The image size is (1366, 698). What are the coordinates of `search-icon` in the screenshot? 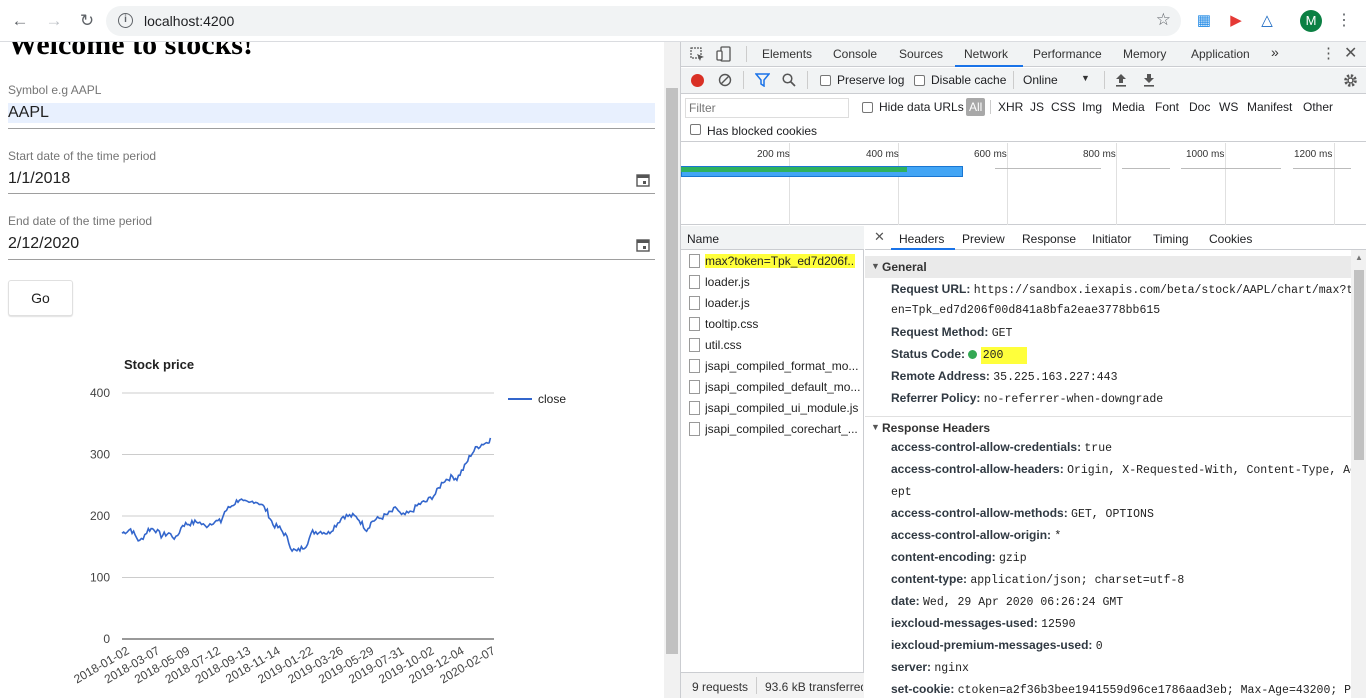 It's located at (789, 80).